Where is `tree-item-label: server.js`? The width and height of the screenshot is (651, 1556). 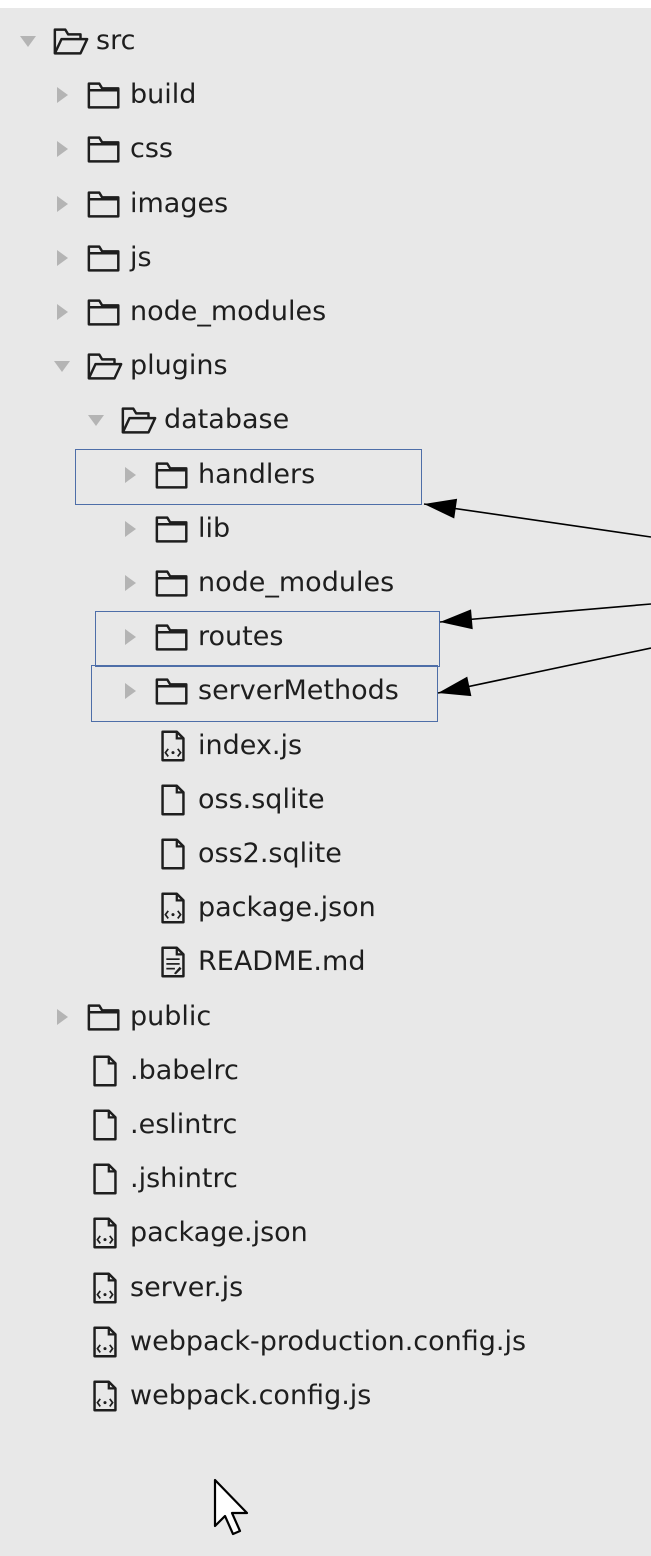 tree-item-label: server.js is located at coordinates (187, 1287).